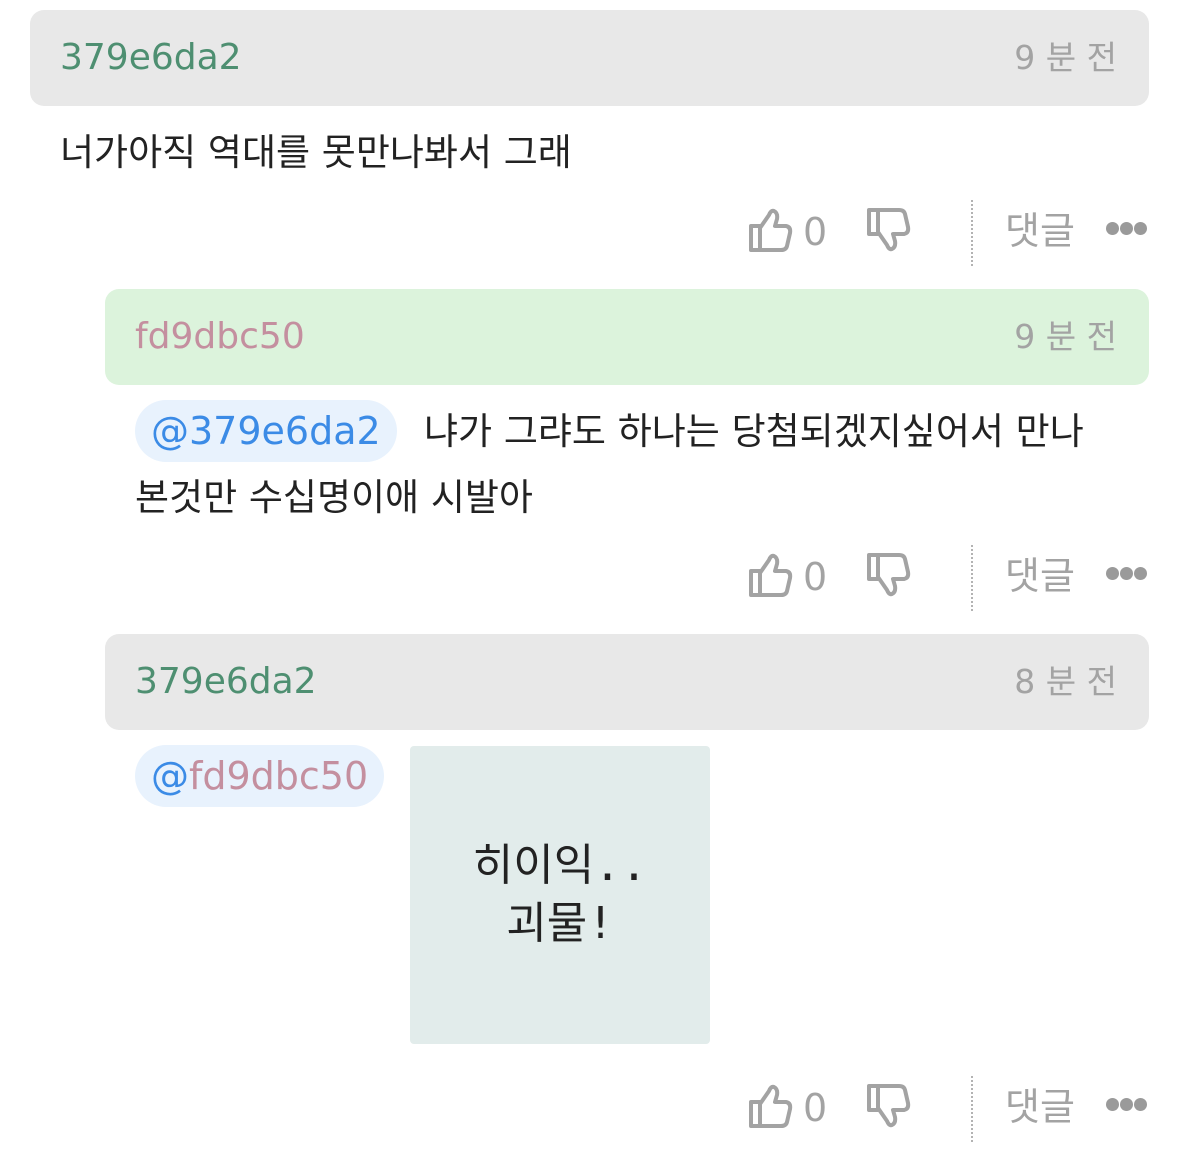  Describe the element at coordinates (334, 497) in the screenshot. I see `comment-text-line: 본것만 수십명이애 시발아` at that location.